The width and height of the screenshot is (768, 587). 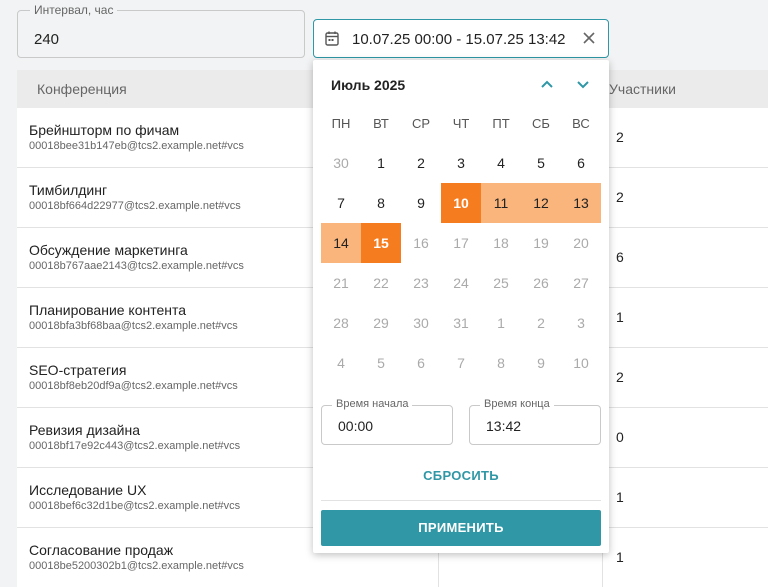 What do you see at coordinates (355, 426) in the screenshot?
I see `start-time-value: 00:00` at bounding box center [355, 426].